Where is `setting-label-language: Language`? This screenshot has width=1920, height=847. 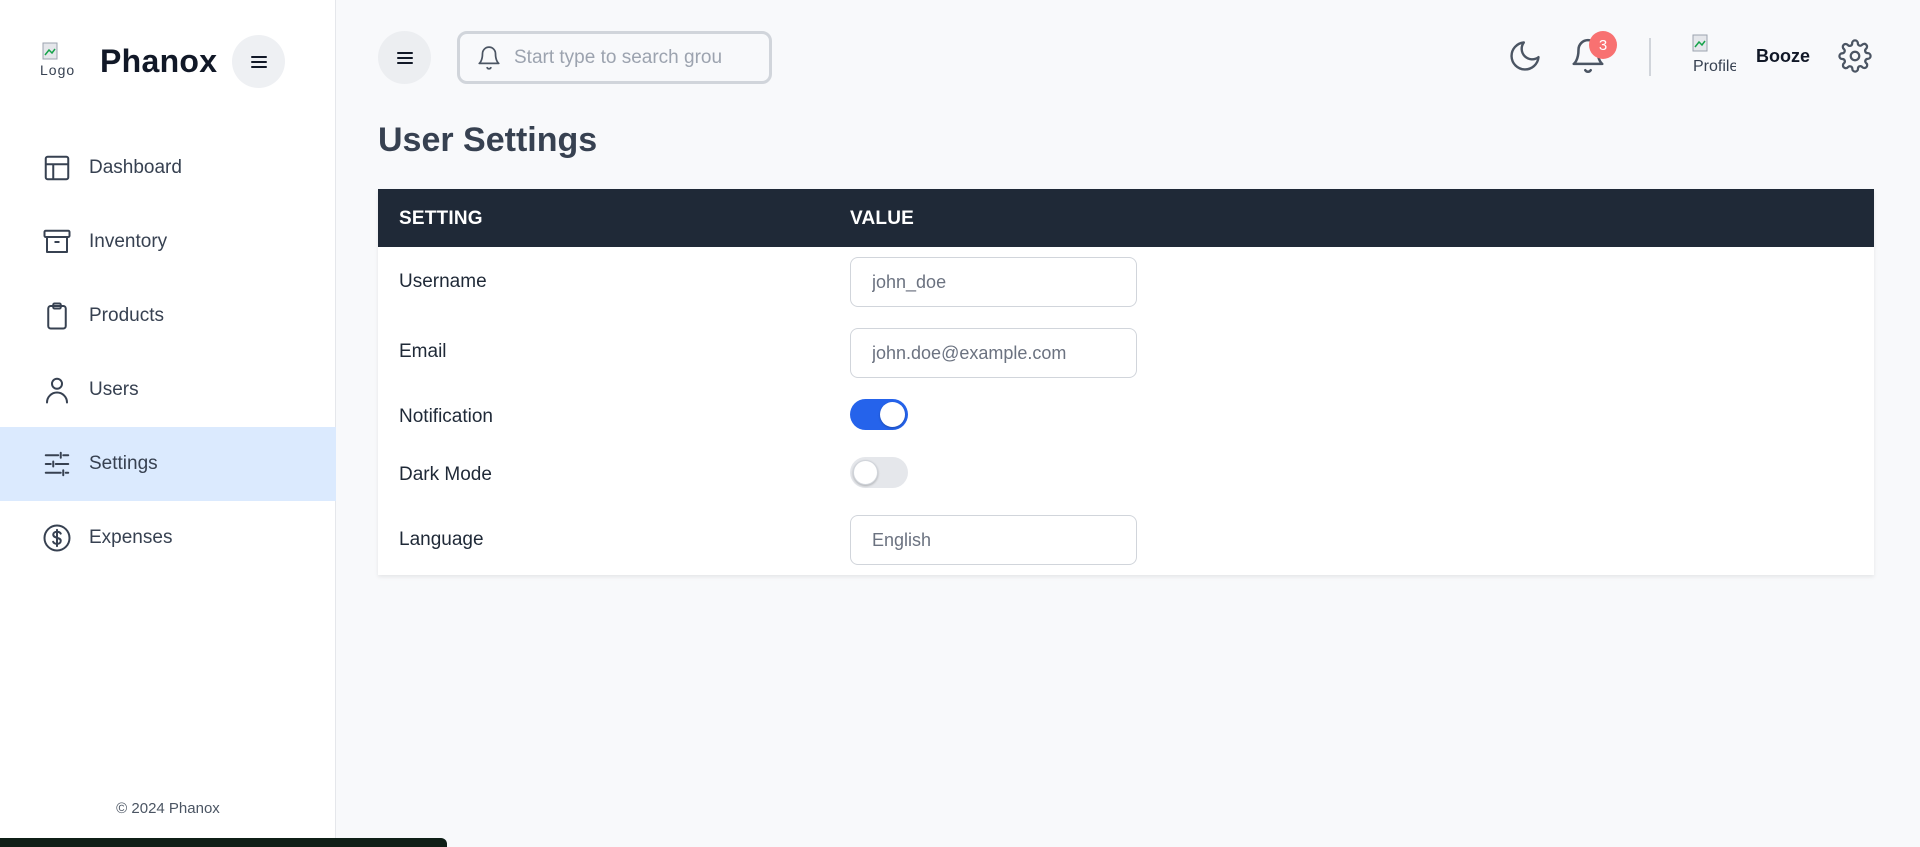
setting-label-language: Language is located at coordinates (441, 539).